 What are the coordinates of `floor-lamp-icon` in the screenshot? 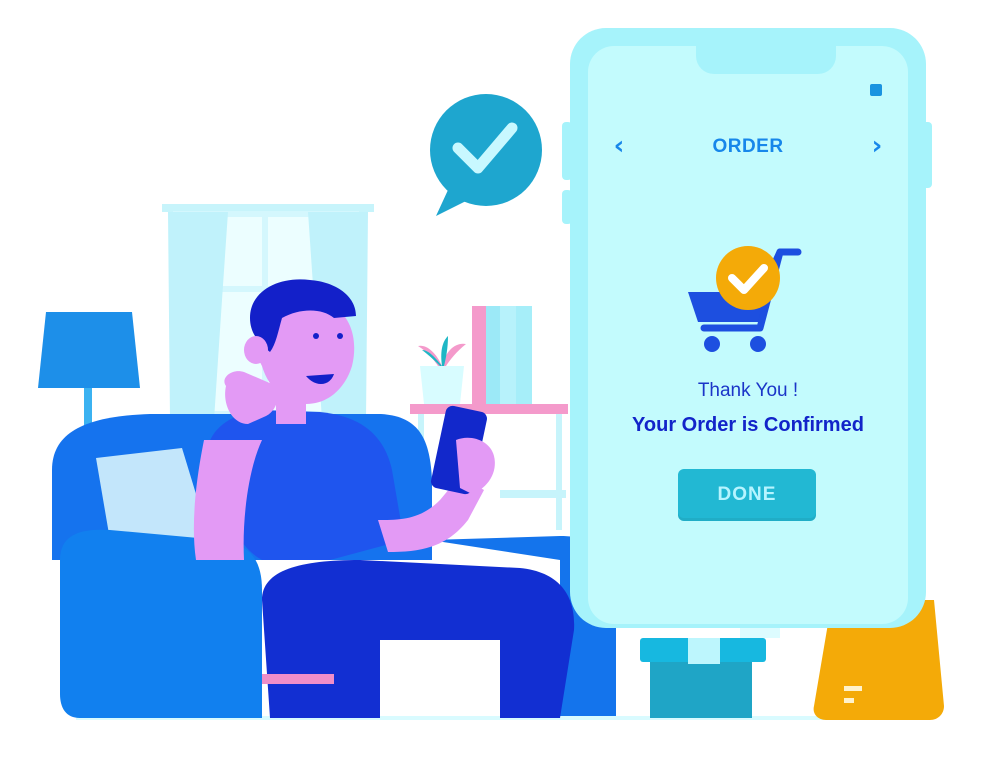 It's located at (89, 370).